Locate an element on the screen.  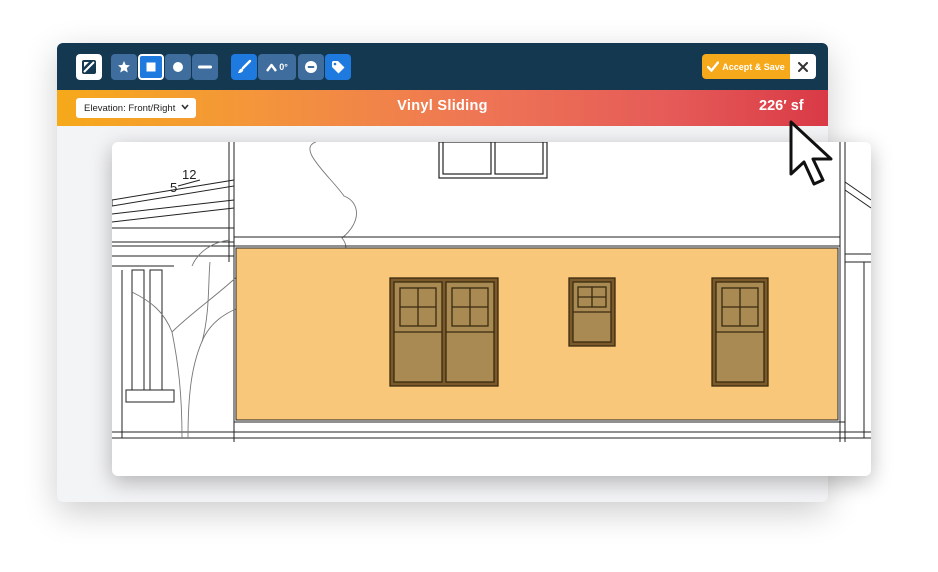
pitch-rise-label: 5 is located at coordinates (173, 187).